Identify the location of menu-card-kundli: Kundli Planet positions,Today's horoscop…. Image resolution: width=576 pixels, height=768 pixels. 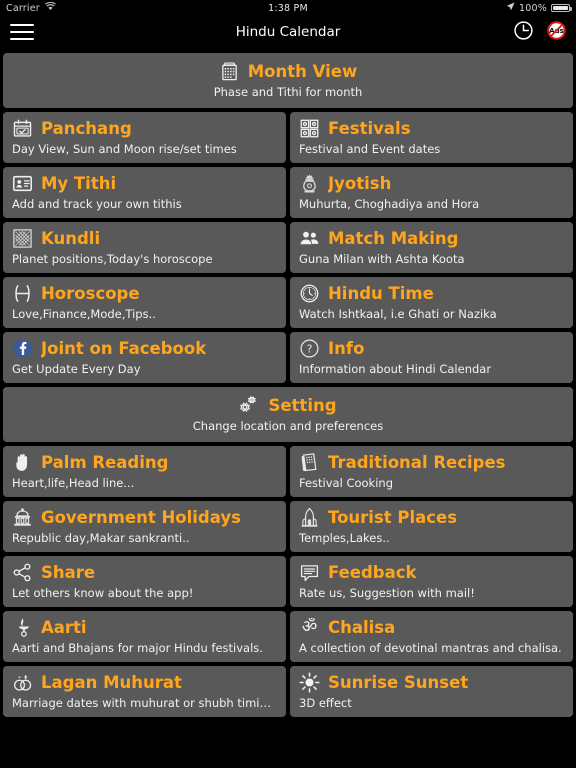
(144, 247).